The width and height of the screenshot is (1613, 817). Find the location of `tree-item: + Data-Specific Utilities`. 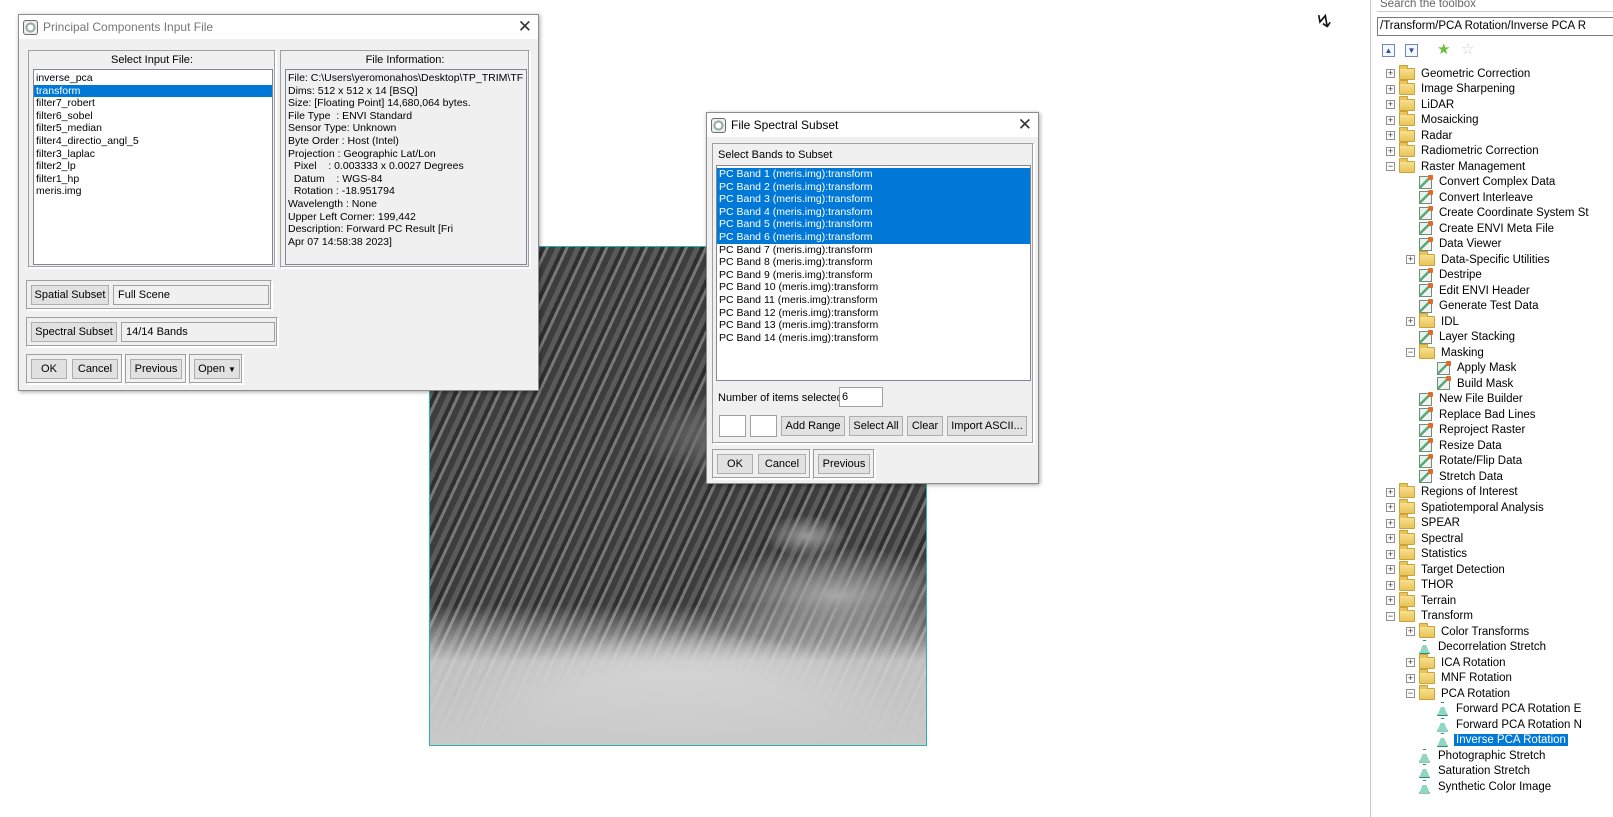

tree-item: + Data-Specific Utilities is located at coordinates (1479, 258).